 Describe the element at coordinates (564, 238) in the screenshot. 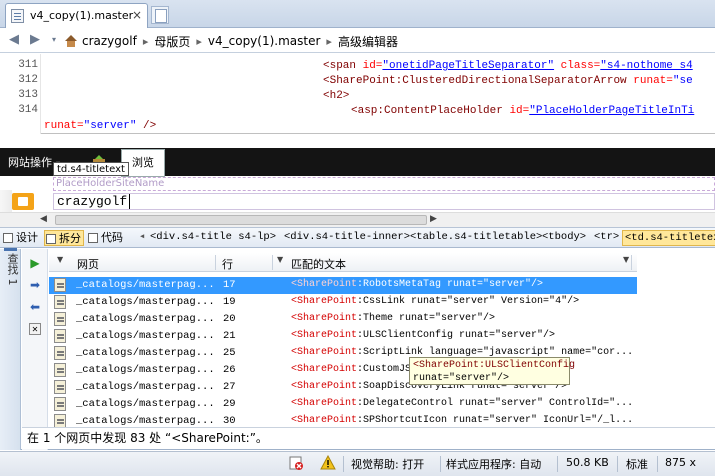

I see `tag-selector-item: <tbody>` at that location.